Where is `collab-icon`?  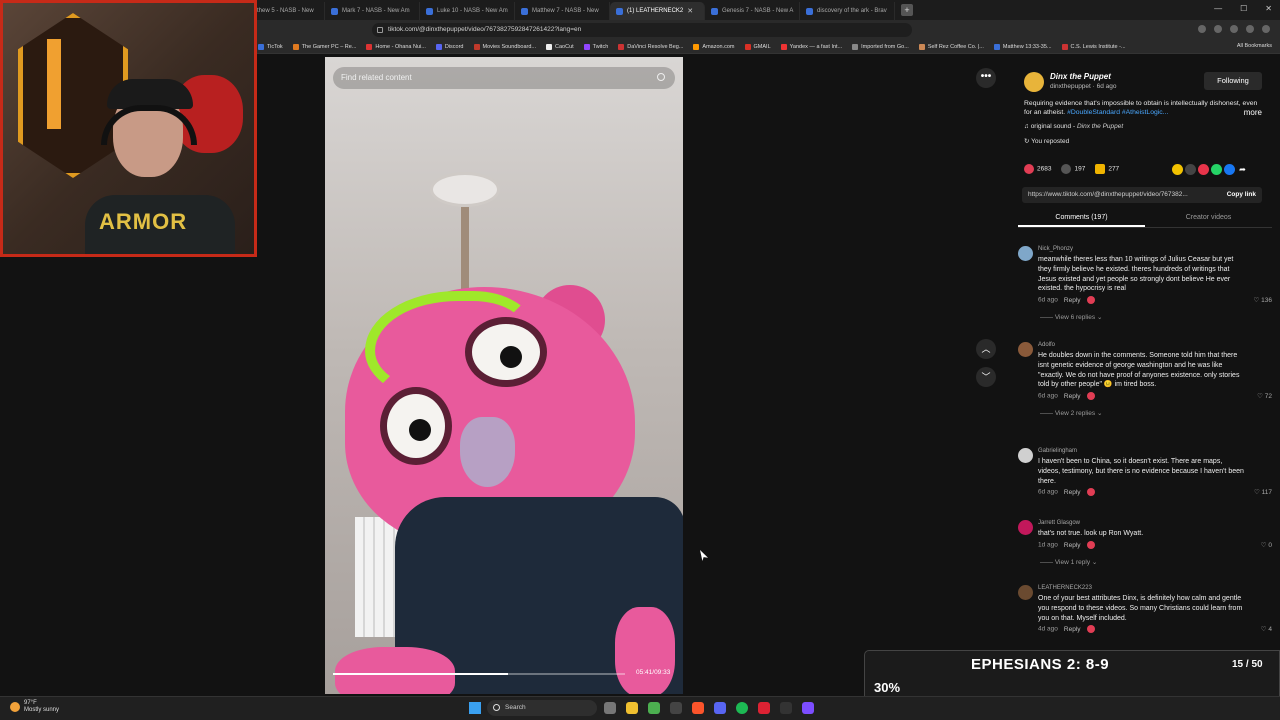 collab-icon is located at coordinates (1177, 169).